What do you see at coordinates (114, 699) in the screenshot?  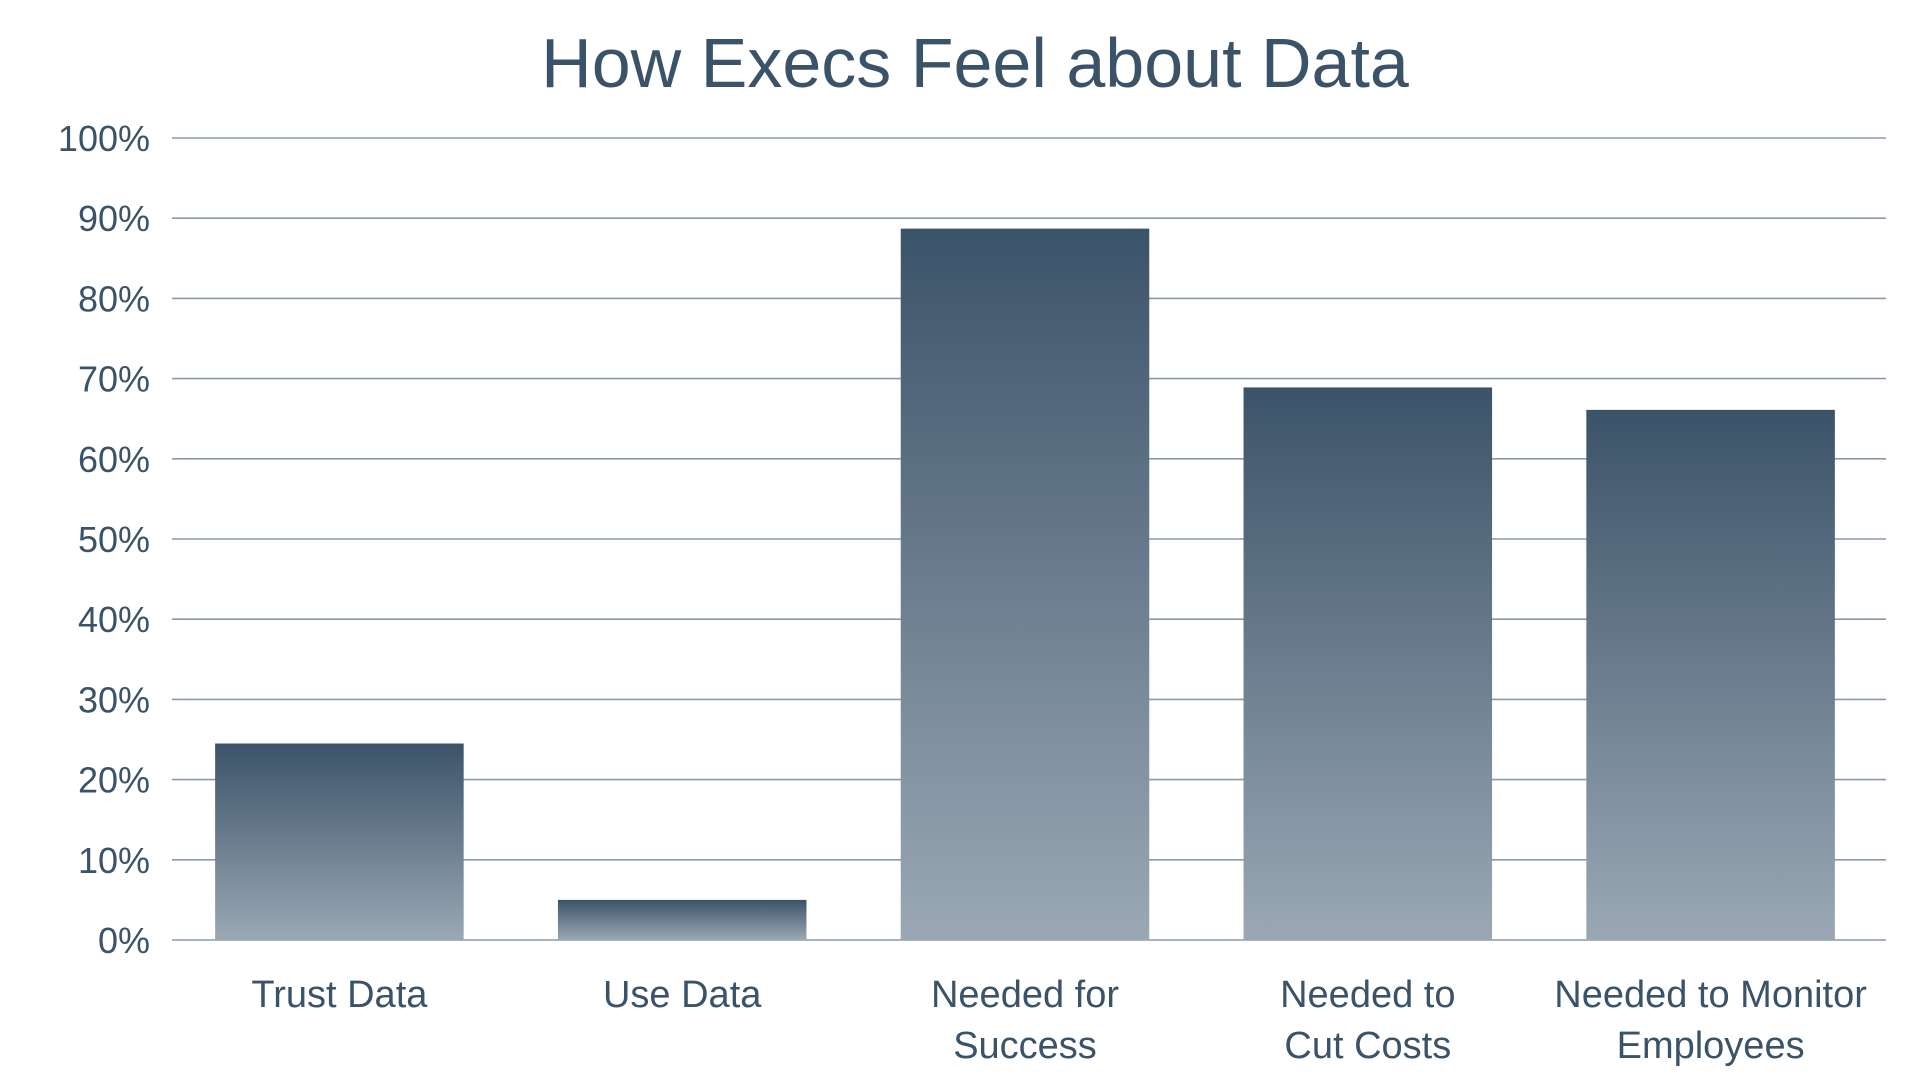 I see `y-tick-label: 30%` at bounding box center [114, 699].